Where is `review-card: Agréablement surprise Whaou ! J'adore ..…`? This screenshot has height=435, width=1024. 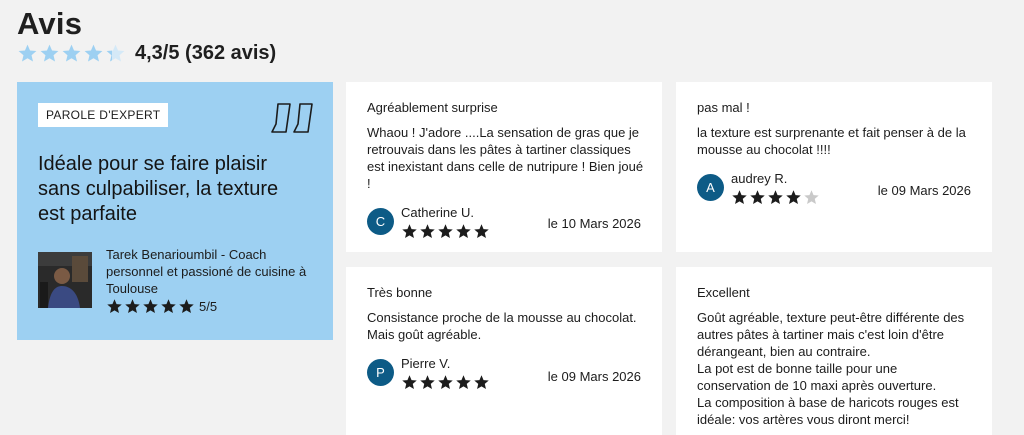 review-card: Agréablement surprise Whaou ! J'adore ..… is located at coordinates (504, 167).